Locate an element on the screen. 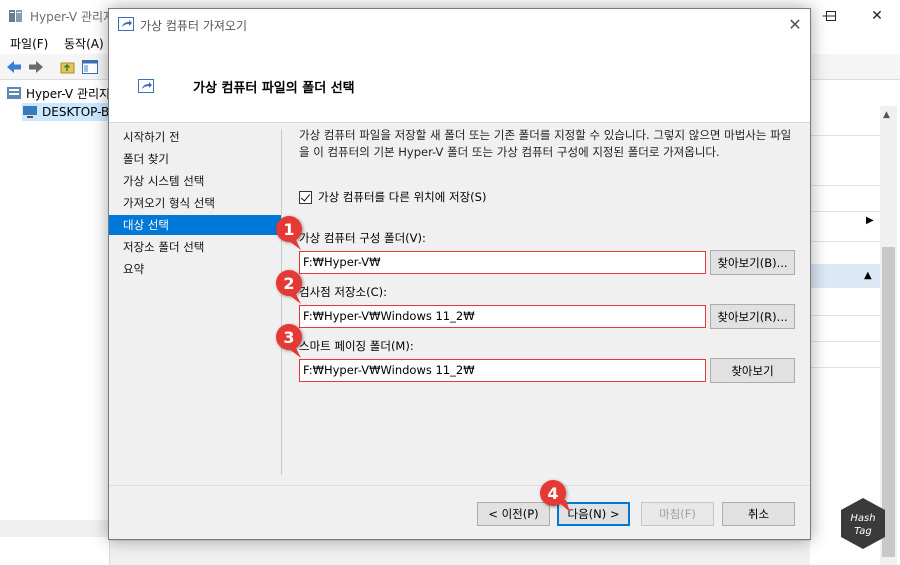 Image resolution: width=900 pixels, height=565 pixels. svg-text: Tag is located at coordinates (863, 531).